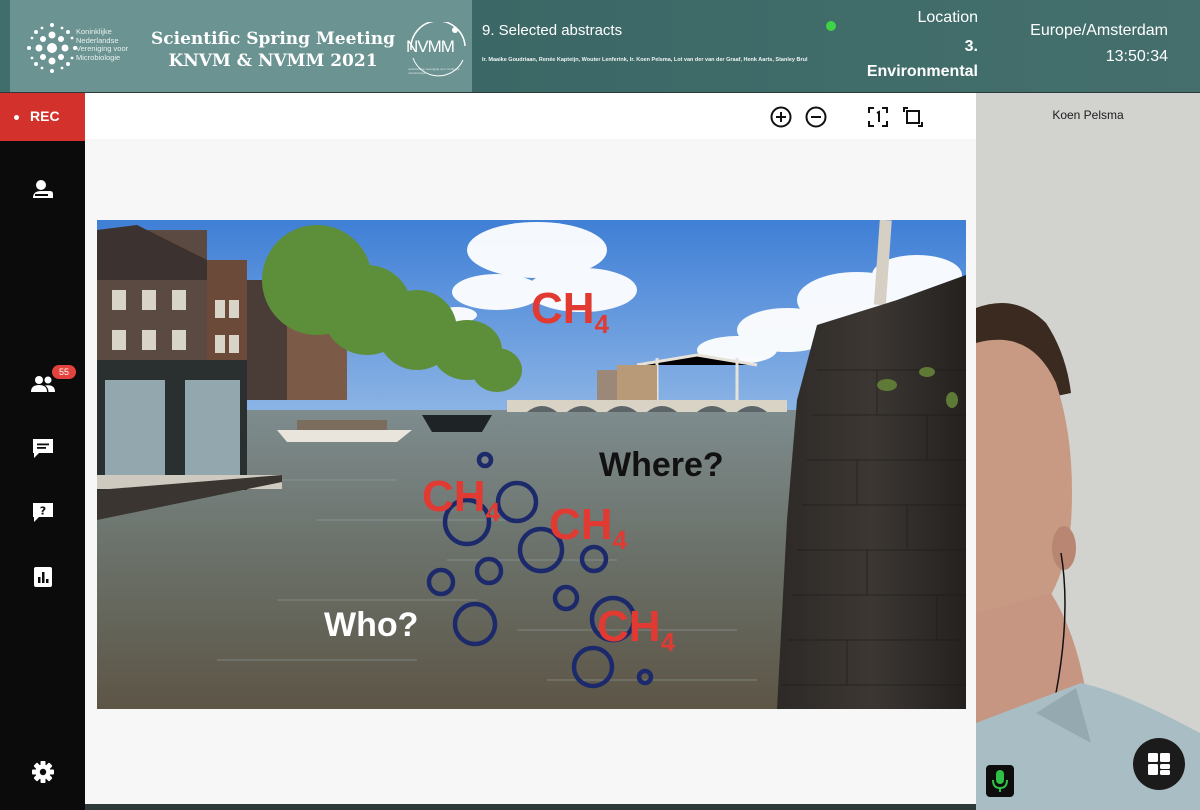  I want to click on location-value-line2: Environmental, so click(922, 71).